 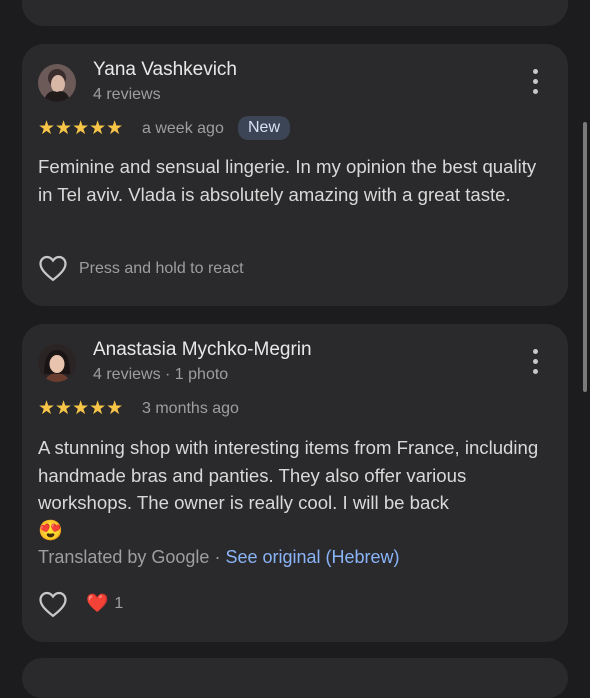 What do you see at coordinates (202, 350) in the screenshot?
I see `reviewer-name: Anastasia Mychko-Megrin` at bounding box center [202, 350].